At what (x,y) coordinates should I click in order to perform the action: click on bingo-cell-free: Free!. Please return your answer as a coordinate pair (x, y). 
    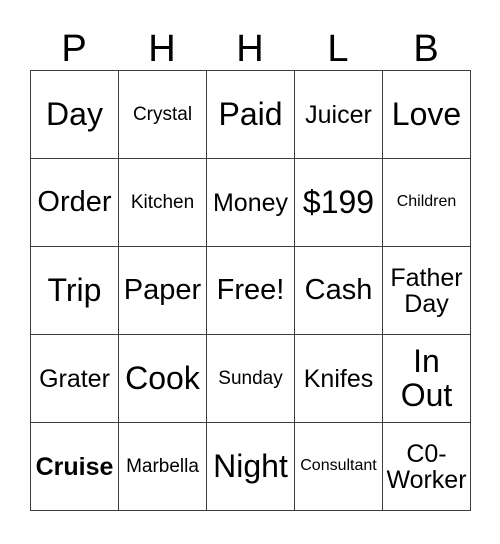
    Looking at the image, I should click on (250, 290).